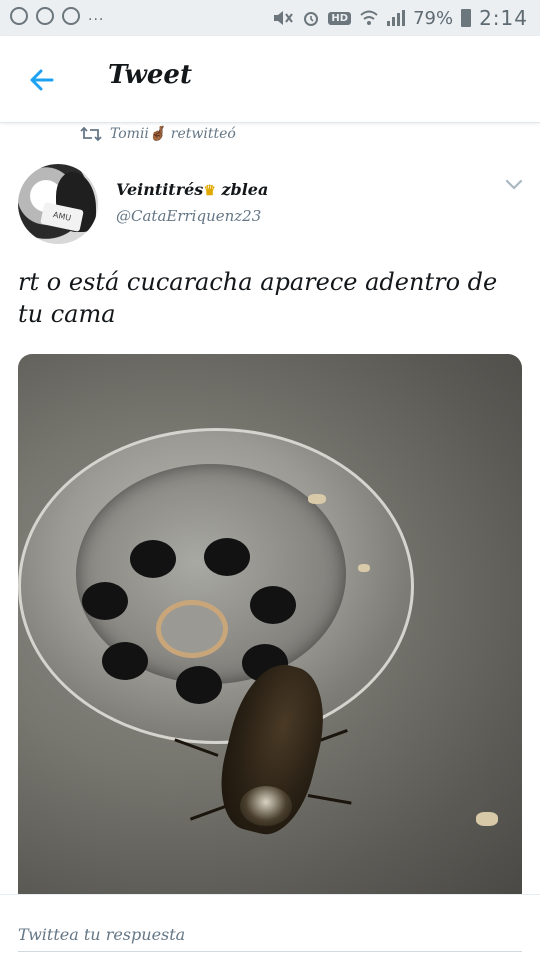 Image resolution: width=540 pixels, height=961 pixels. I want to click on whatsapp-icon, so click(19, 16).